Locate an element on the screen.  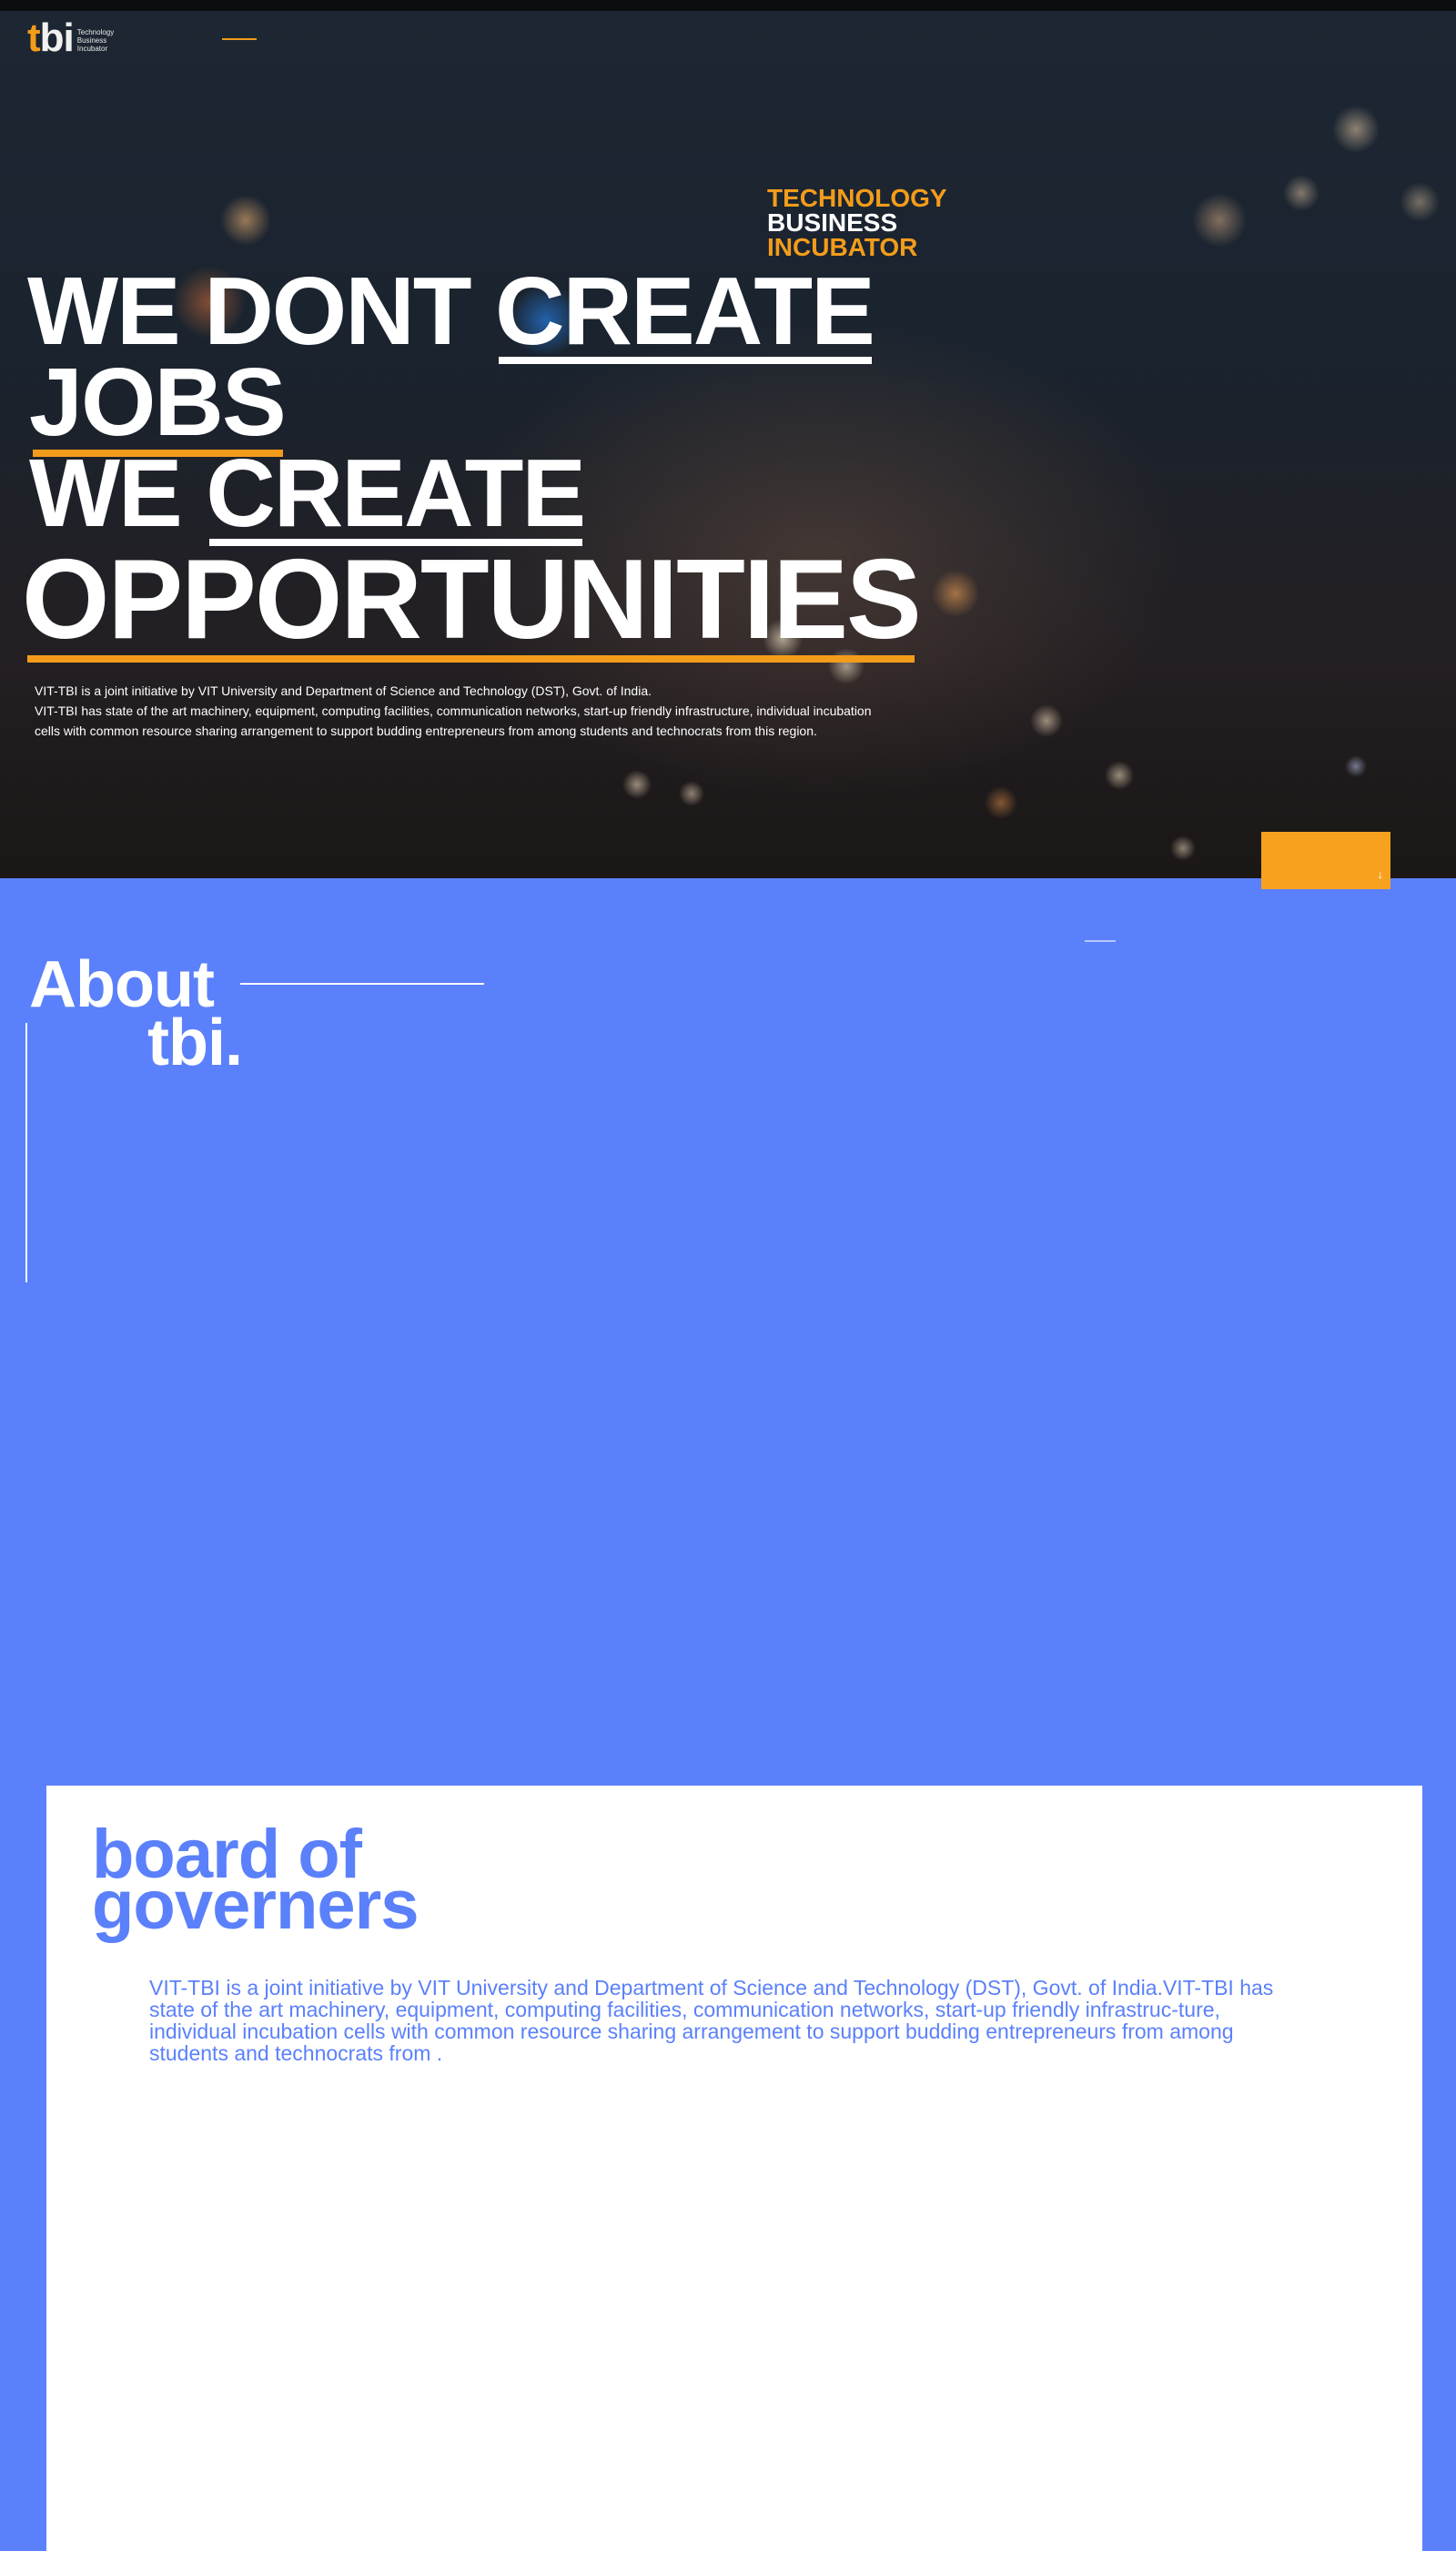
headline-create-1: CREATE is located at coordinates (685, 312).